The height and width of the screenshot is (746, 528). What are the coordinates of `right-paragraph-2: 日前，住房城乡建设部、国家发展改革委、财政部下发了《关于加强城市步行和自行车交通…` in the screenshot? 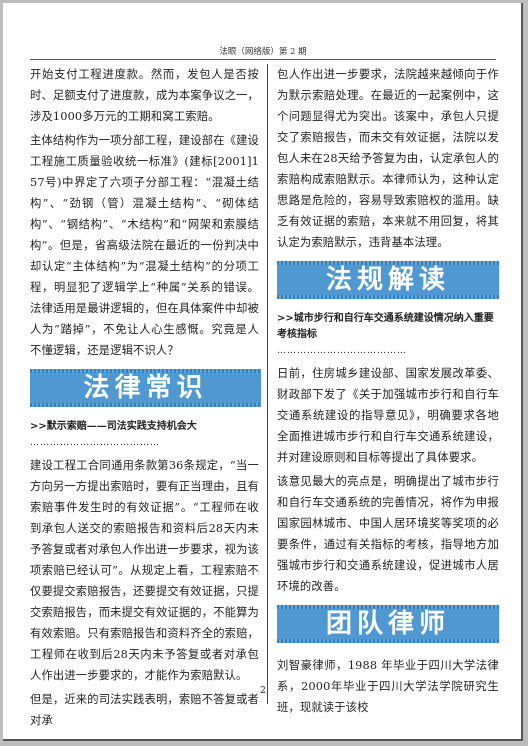 It's located at (388, 415).